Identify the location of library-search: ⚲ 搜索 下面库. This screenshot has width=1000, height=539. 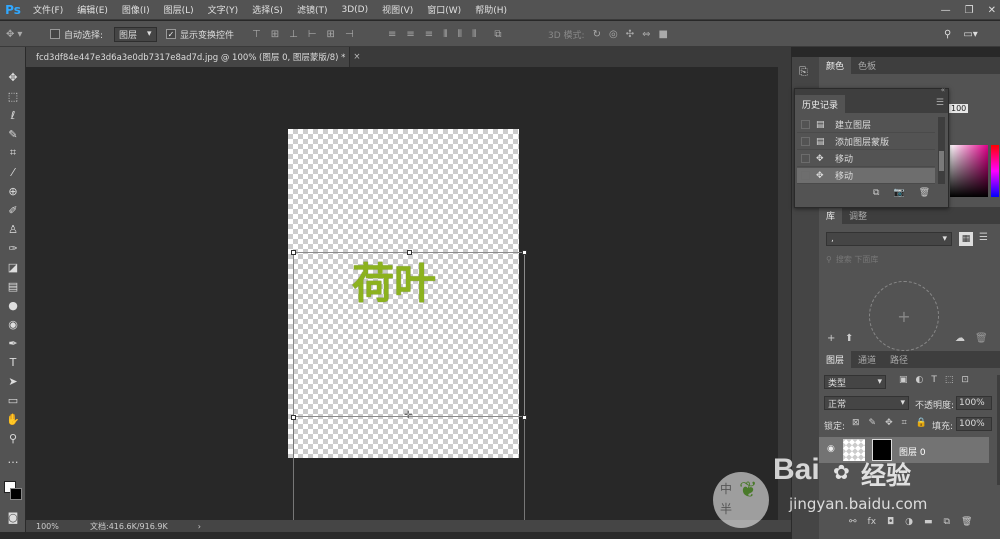
(908, 259).